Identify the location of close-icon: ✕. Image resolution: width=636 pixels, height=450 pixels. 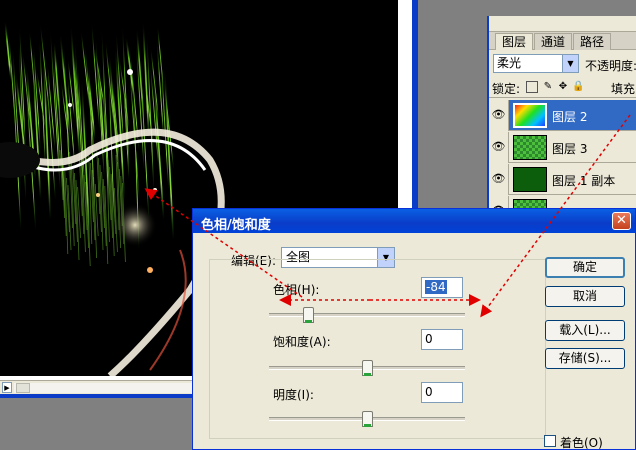
(621, 221).